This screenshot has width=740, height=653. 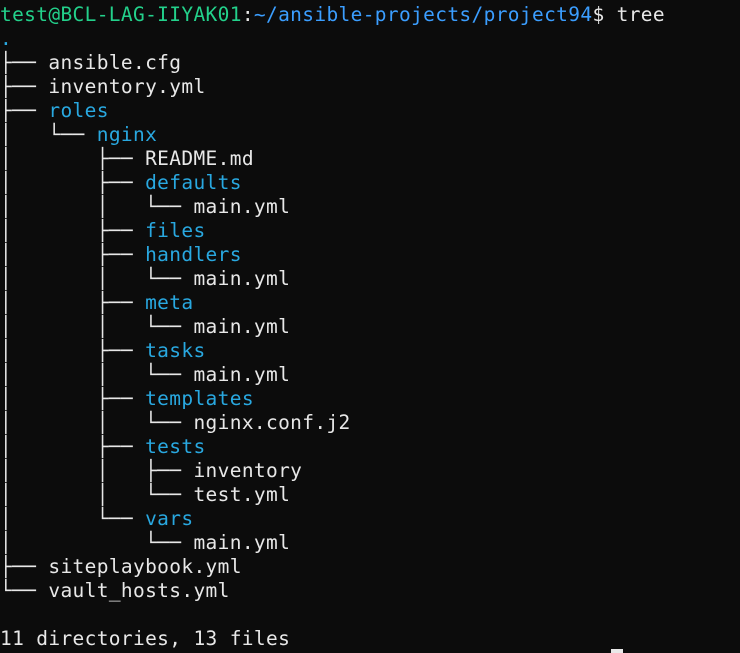 I want to click on tree-entry: │ └── main.yml, so click(x=145, y=543).